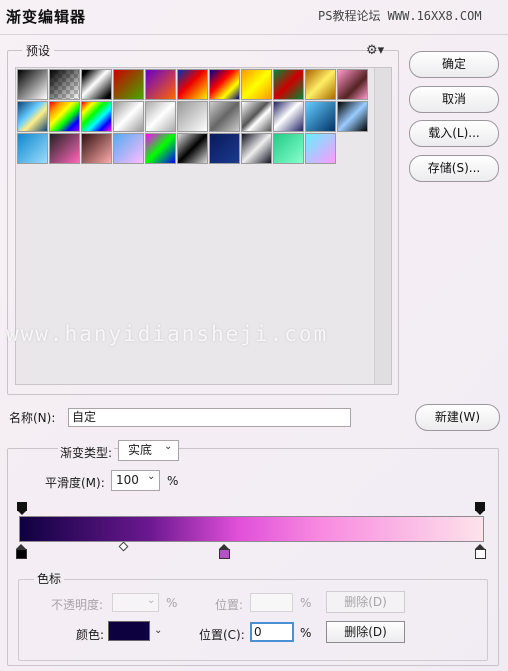 The image size is (508, 671). What do you see at coordinates (480, 508) in the screenshot?
I see `opacity-stop-right` at bounding box center [480, 508].